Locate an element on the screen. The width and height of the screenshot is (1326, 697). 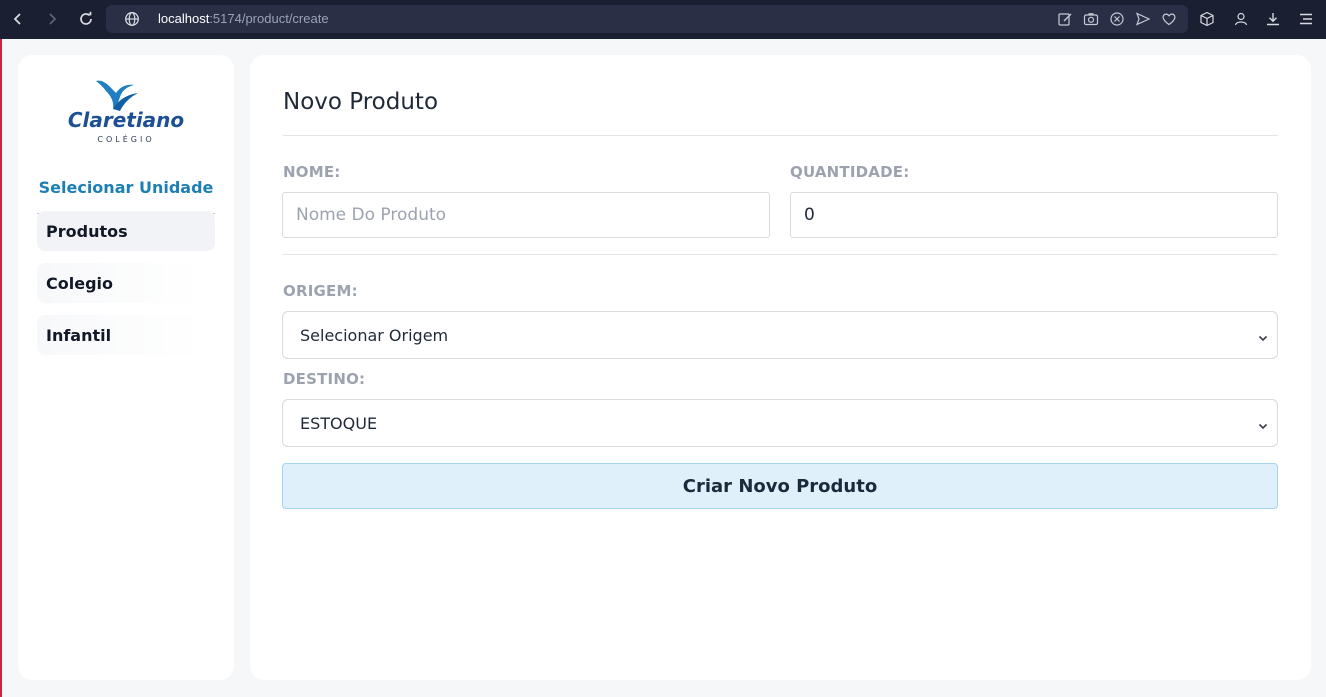
back-icon is located at coordinates (18, 19).